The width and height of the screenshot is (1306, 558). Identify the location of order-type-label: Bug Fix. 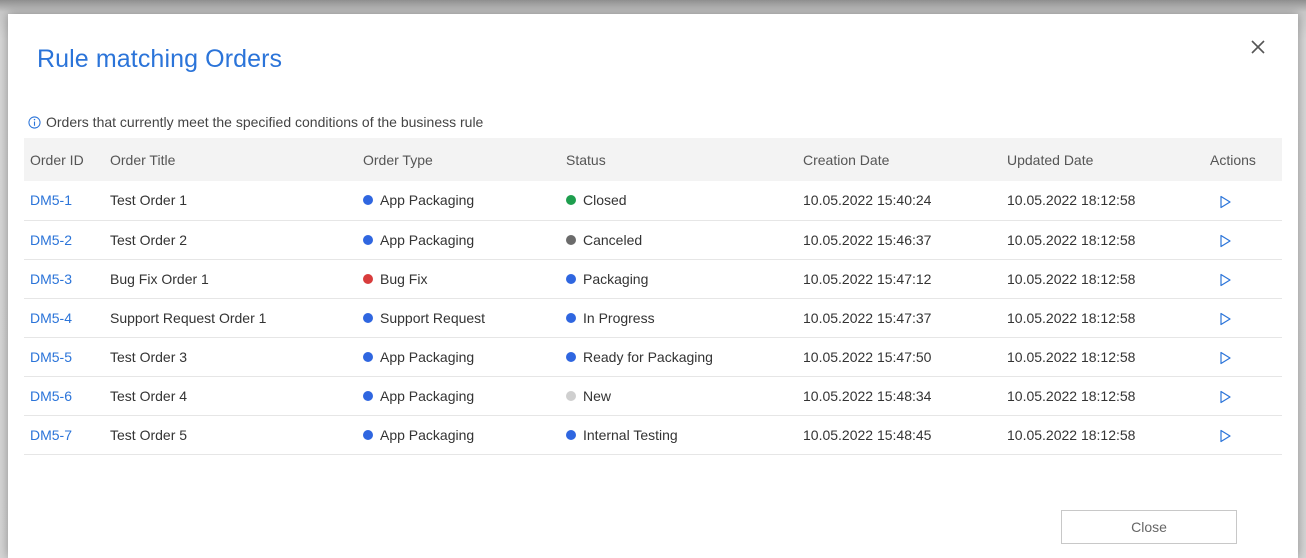
(404, 278).